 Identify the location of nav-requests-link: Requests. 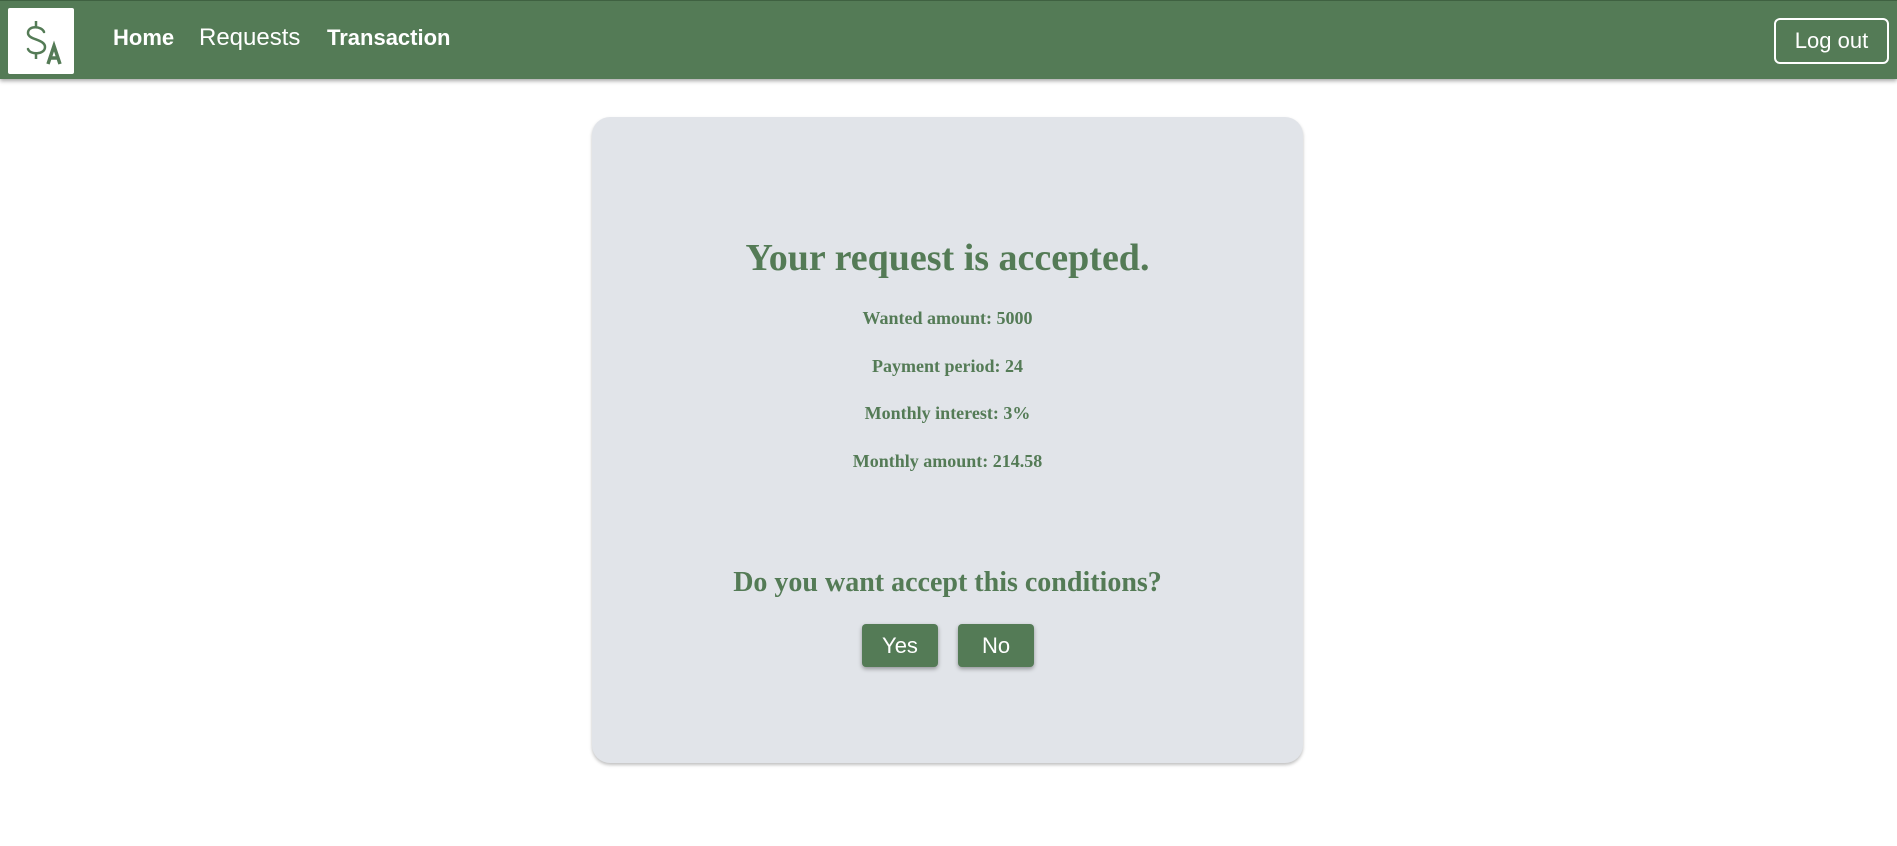
(249, 38).